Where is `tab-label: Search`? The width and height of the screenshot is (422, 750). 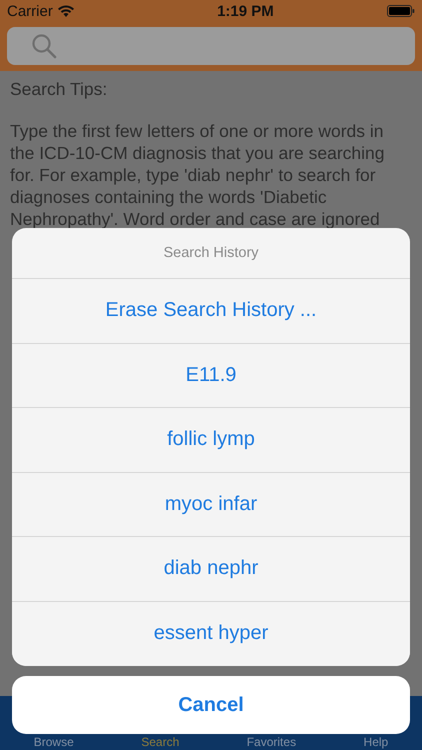 tab-label: Search is located at coordinates (160, 742).